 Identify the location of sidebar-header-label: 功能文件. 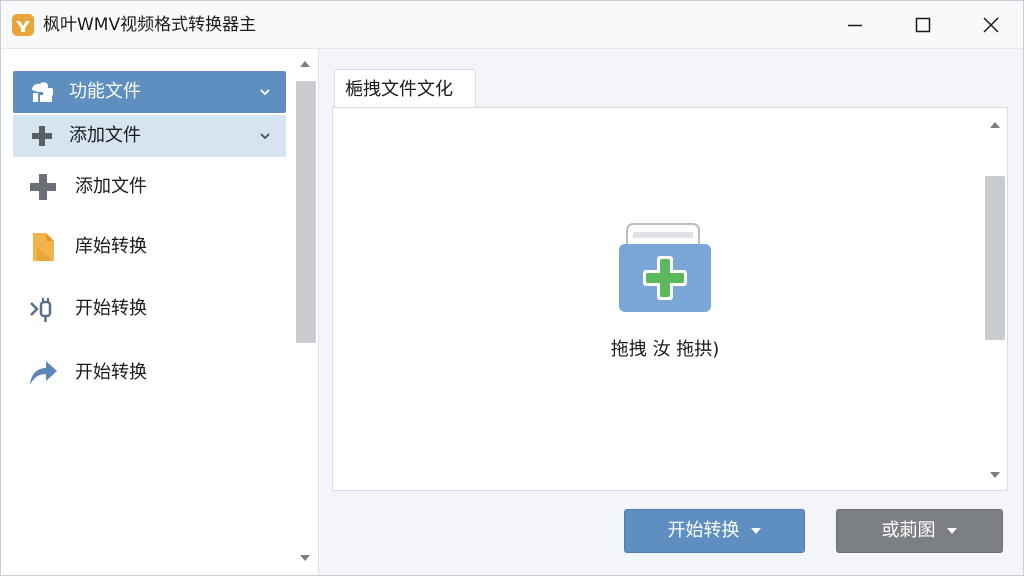
(105, 91).